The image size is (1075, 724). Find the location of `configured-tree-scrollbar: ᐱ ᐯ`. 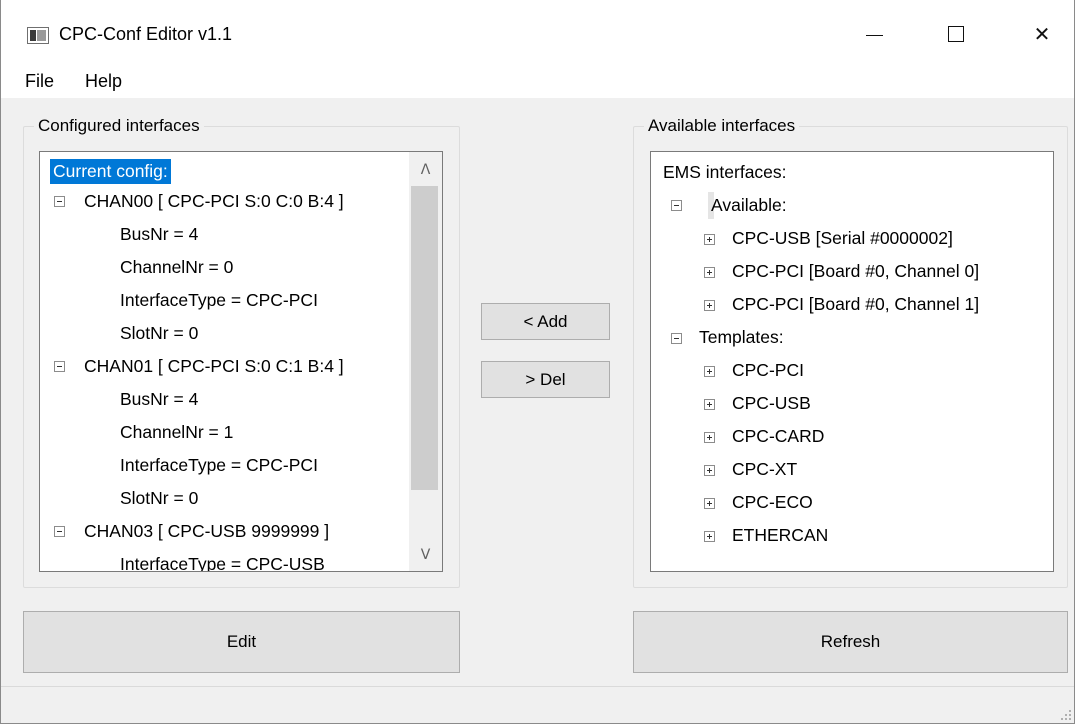

configured-tree-scrollbar: ᐱ ᐯ is located at coordinates (425, 361).